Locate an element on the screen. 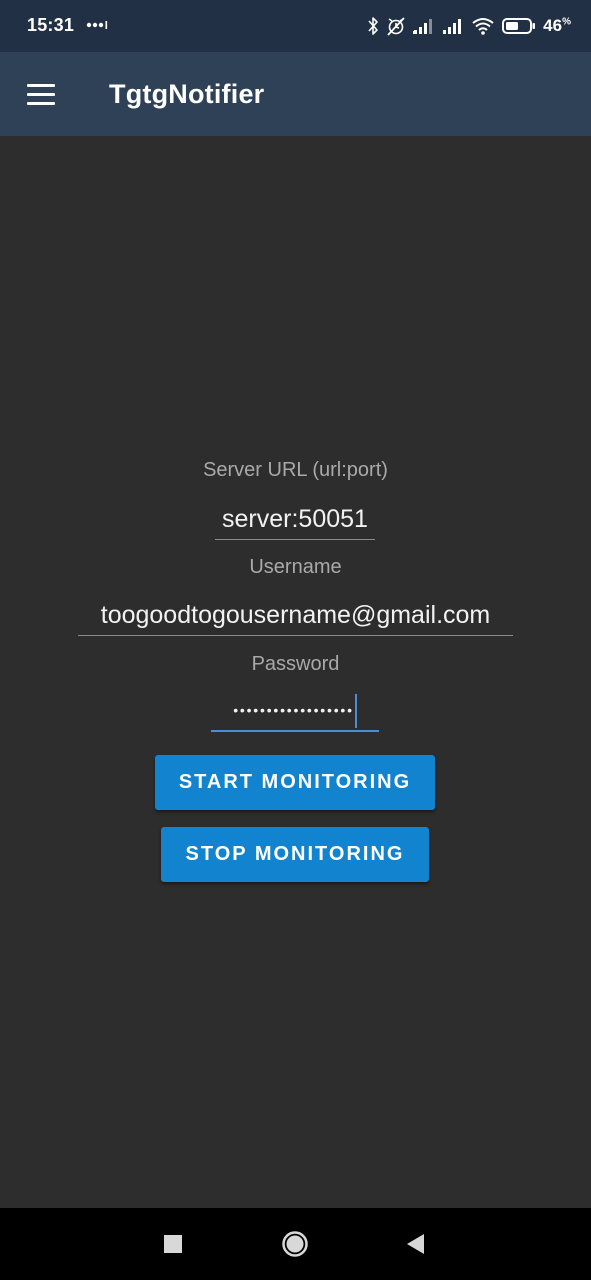  password-masked-value: •••••••••••••••••• is located at coordinates (293, 710).